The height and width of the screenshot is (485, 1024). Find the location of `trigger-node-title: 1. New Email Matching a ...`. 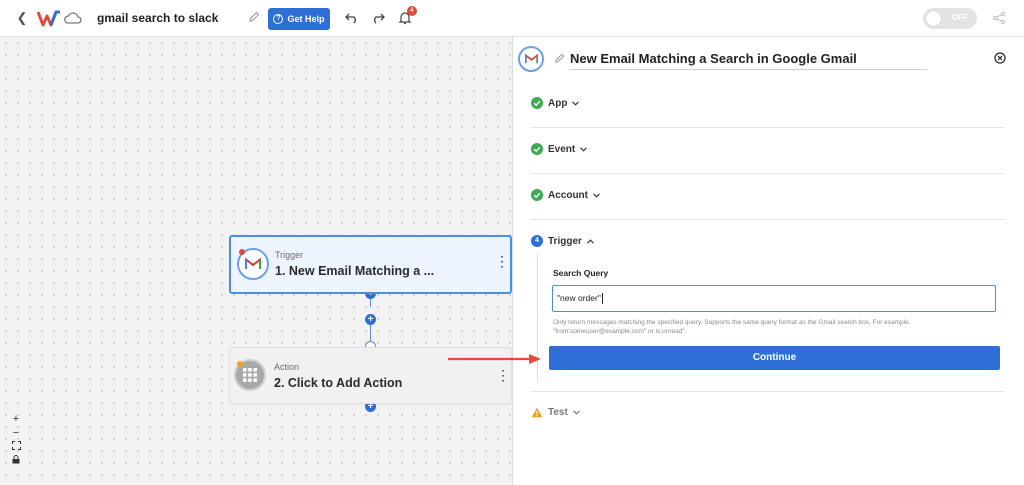

trigger-node-title: 1. New Email Matching a ... is located at coordinates (355, 271).